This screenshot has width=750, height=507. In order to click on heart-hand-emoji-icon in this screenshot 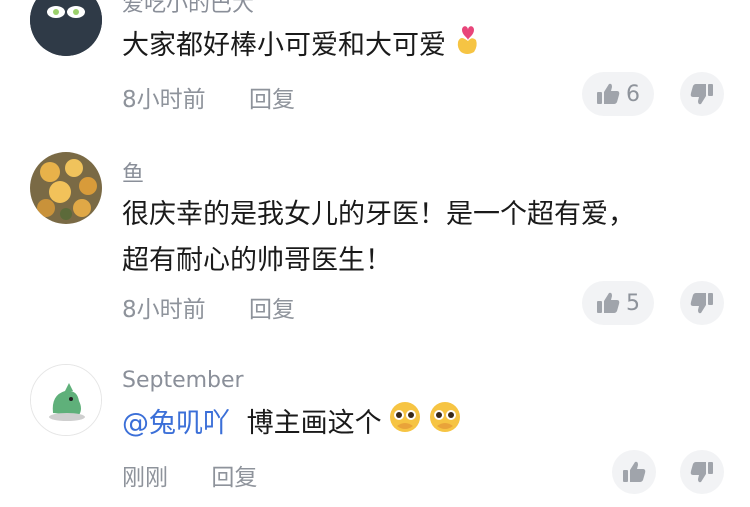, I will do `click(467, 46)`.